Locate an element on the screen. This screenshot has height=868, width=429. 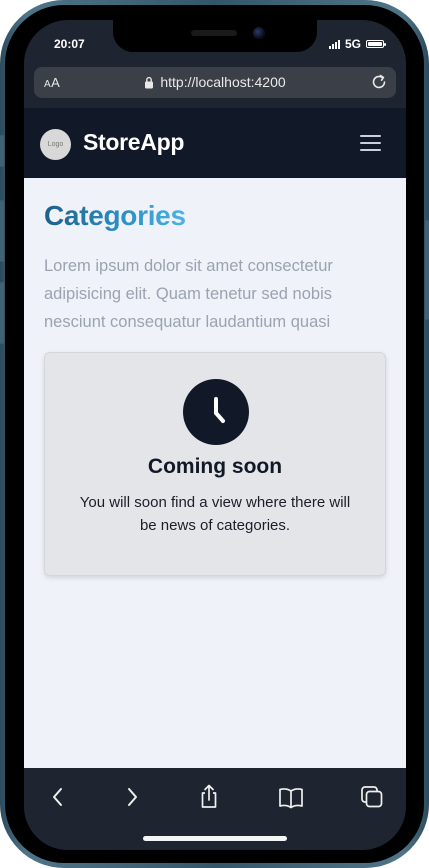
reload-icon is located at coordinates (379, 82).